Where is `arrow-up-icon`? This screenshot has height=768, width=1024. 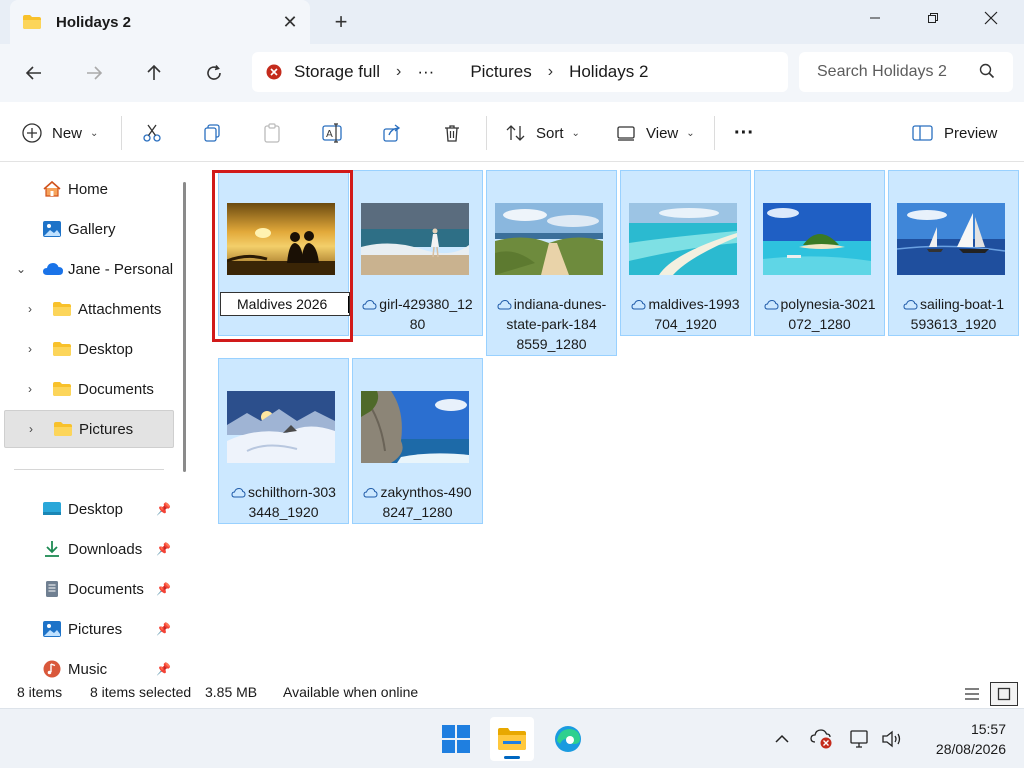
arrow-up-icon is located at coordinates (154, 72).